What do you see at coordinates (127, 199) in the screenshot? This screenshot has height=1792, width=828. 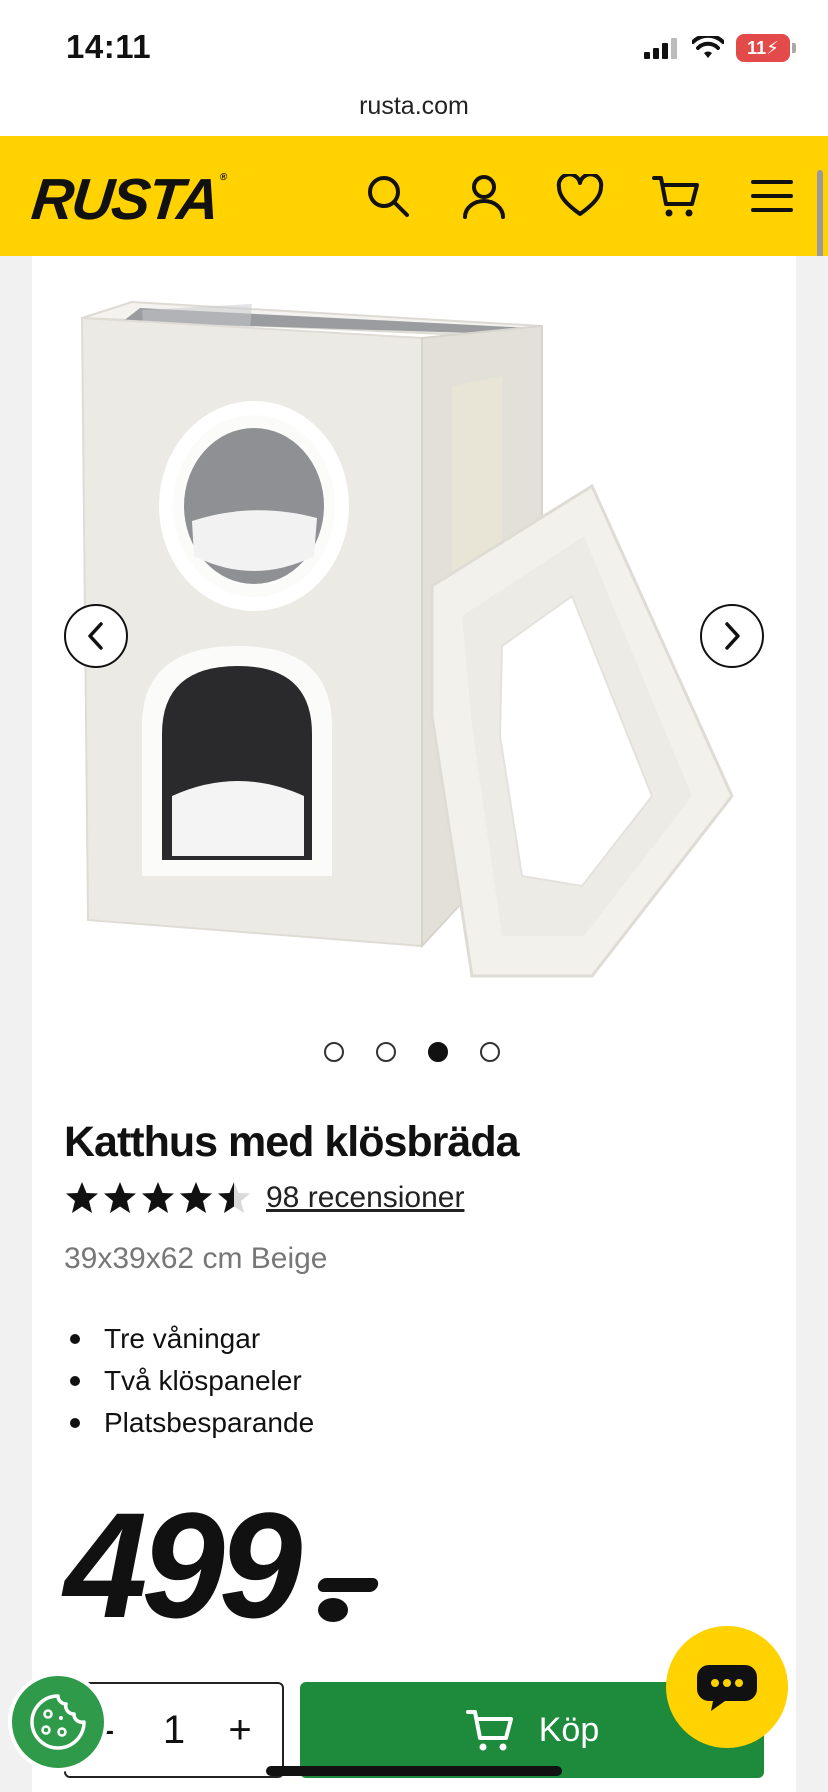 I see `rusta-logo: RUSTA®` at bounding box center [127, 199].